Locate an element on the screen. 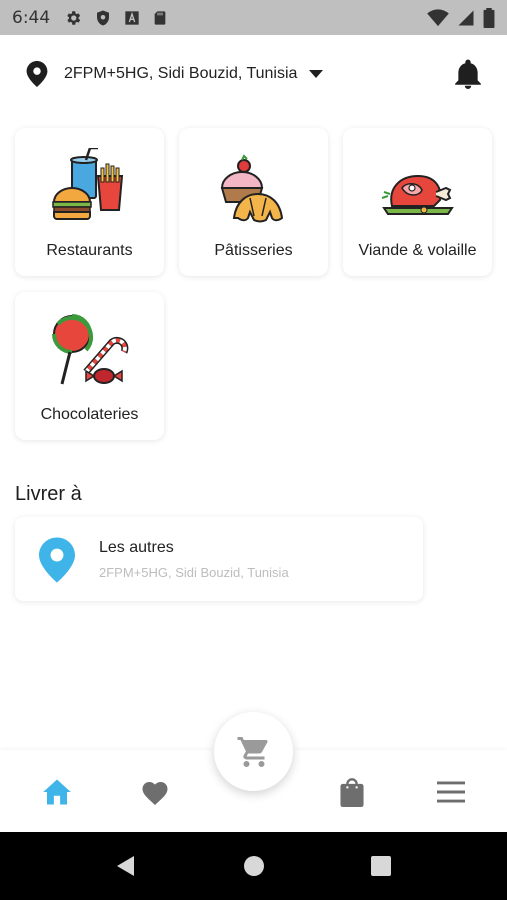 The image size is (507, 900). nav-menu is located at coordinates (451, 792).